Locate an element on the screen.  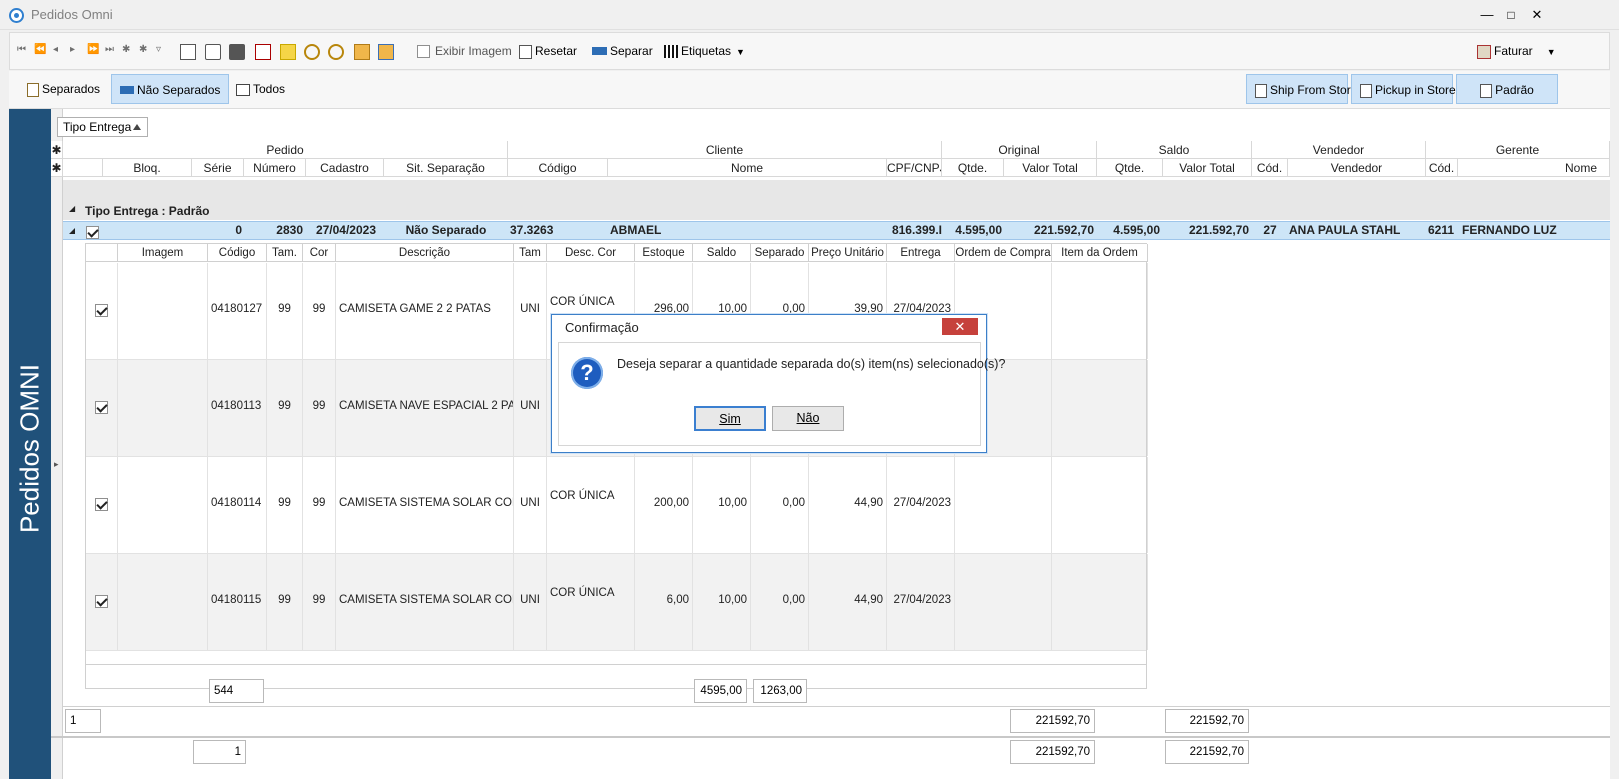
sub-col-tam2: Tam is located at coordinates (530, 253).